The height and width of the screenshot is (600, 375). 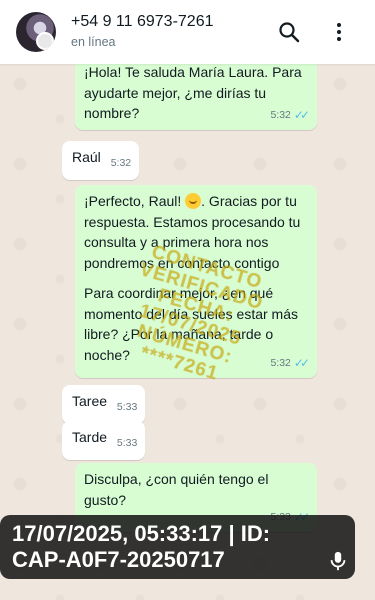 I want to click on message-incoming: Taree 5:33, so click(x=104, y=404).